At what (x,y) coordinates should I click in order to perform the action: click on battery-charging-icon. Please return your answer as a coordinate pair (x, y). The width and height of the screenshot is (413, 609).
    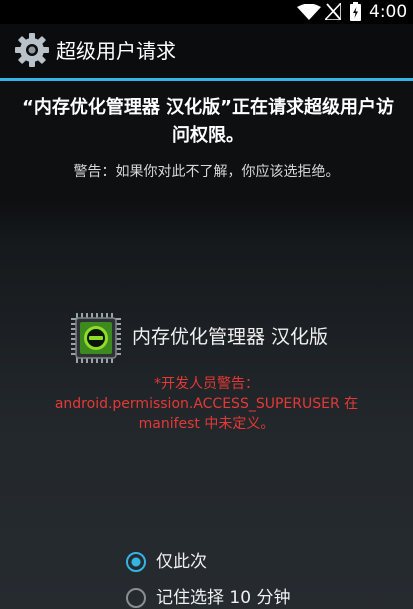
    Looking at the image, I should click on (355, 11).